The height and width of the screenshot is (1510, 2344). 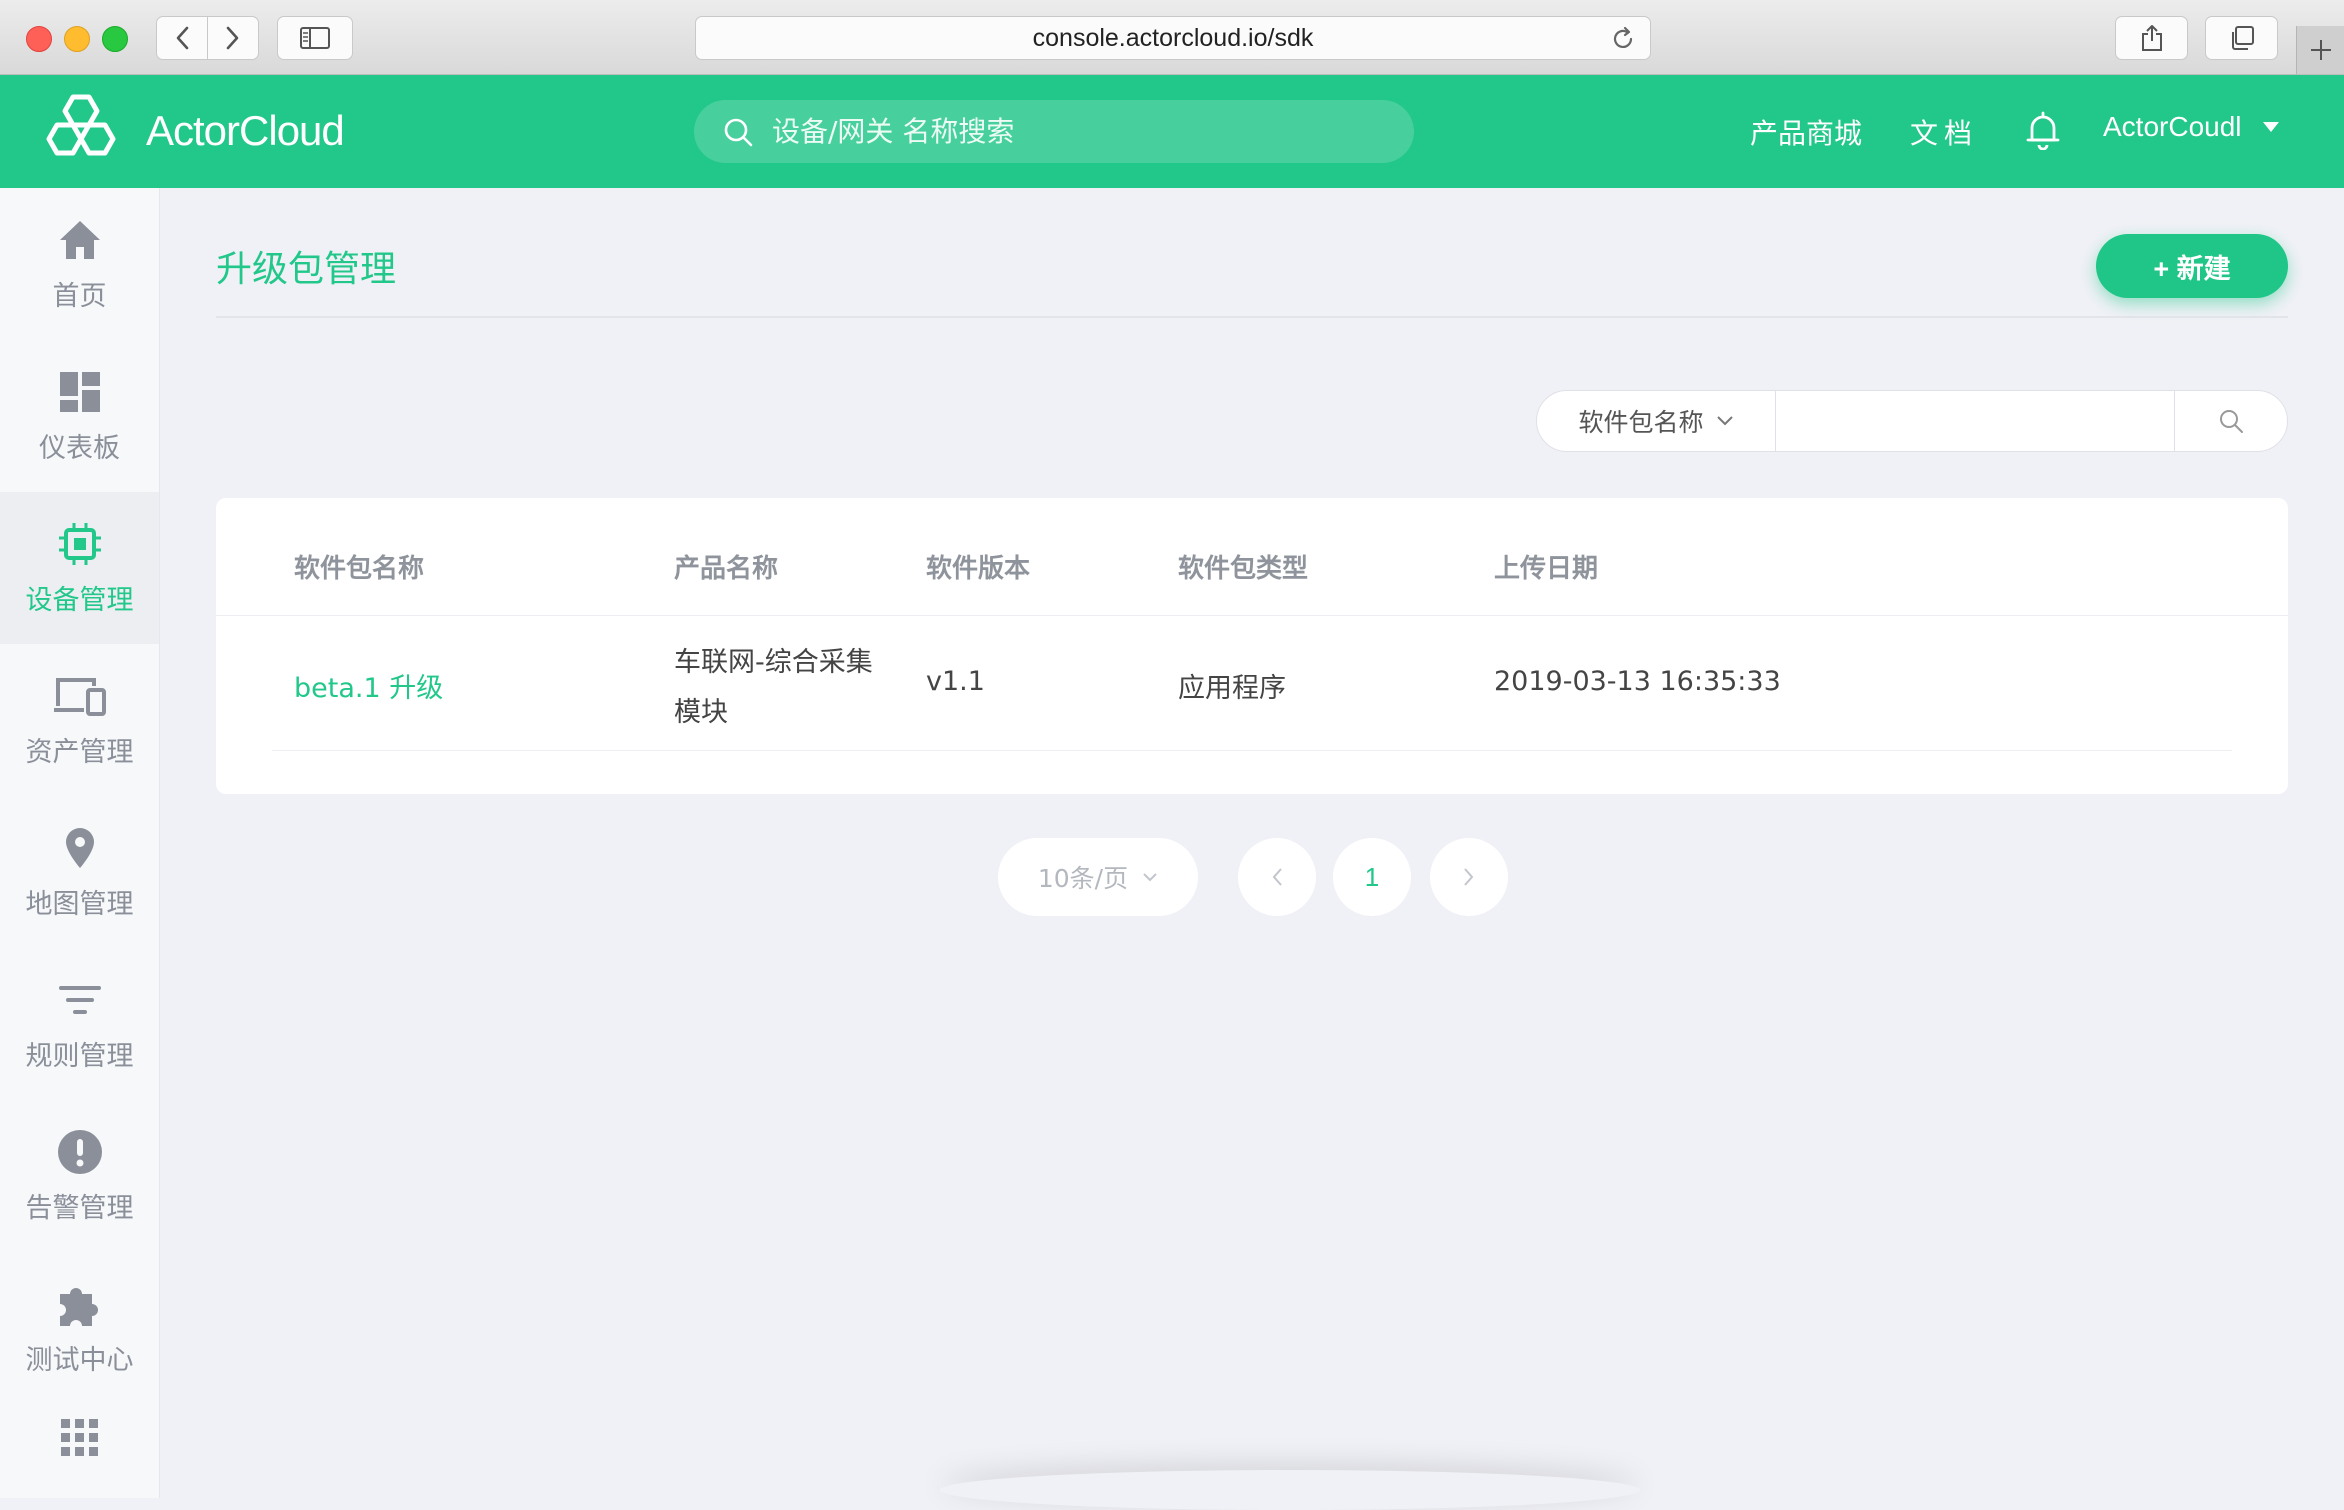 I want to click on upload-date-cell: 2019-03-13 16:35:33, so click(x=1637, y=681).